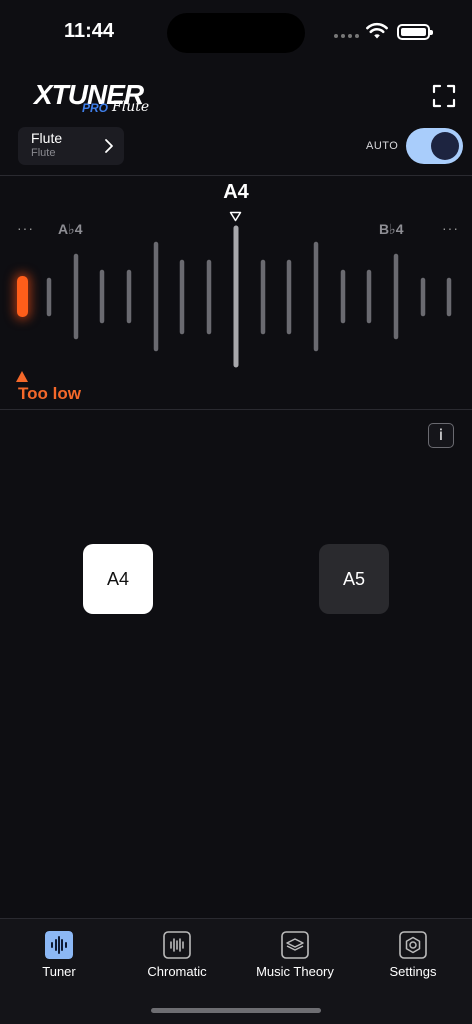 This screenshot has height=1024, width=472. What do you see at coordinates (236, 409) in the screenshot?
I see `tuner-divider` at bounding box center [236, 409].